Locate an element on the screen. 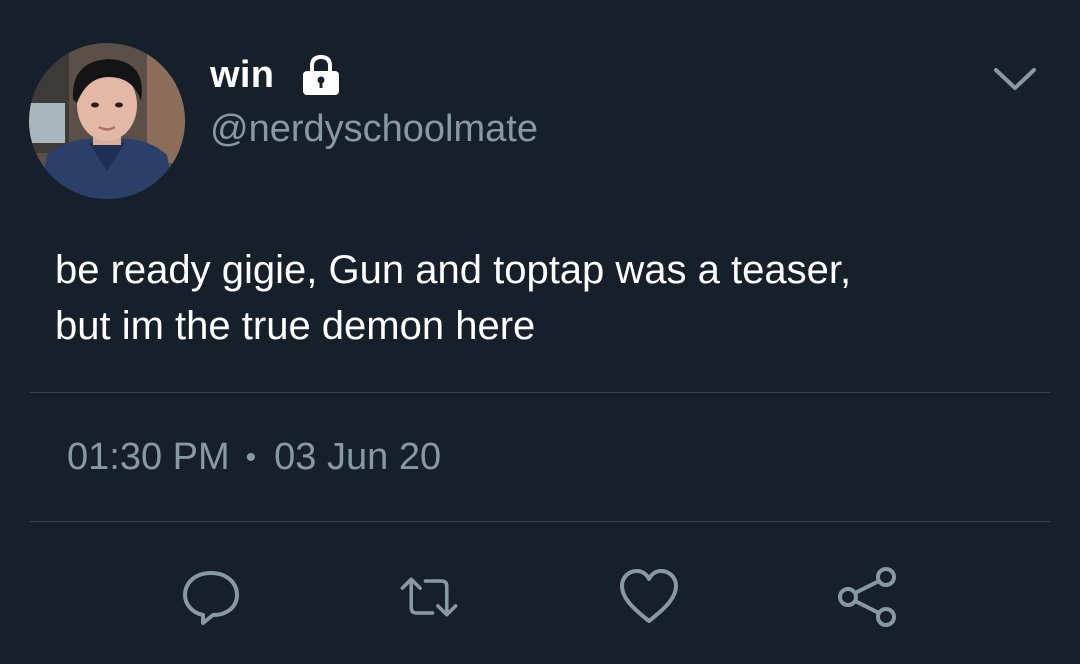 The height and width of the screenshot is (664, 1080). avatar is located at coordinates (107, 121).